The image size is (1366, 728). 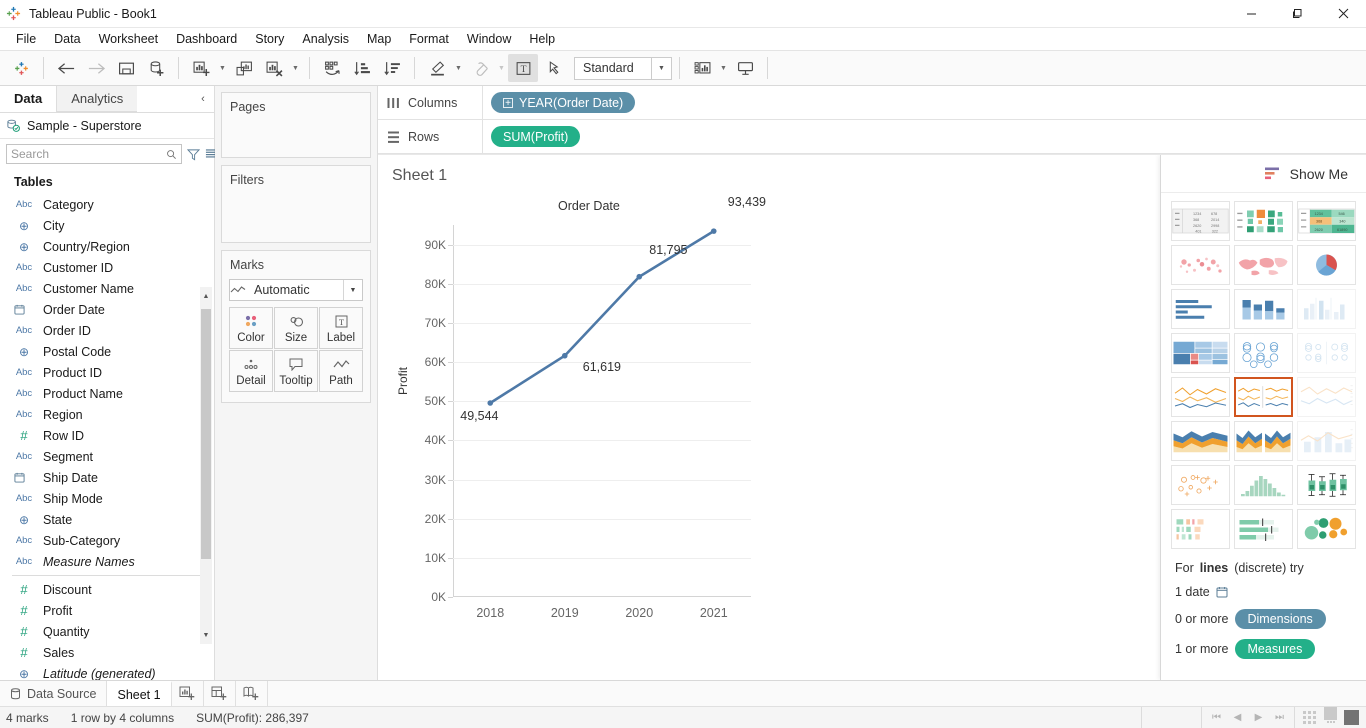 I want to click on menu-story: Story, so click(x=269, y=39).